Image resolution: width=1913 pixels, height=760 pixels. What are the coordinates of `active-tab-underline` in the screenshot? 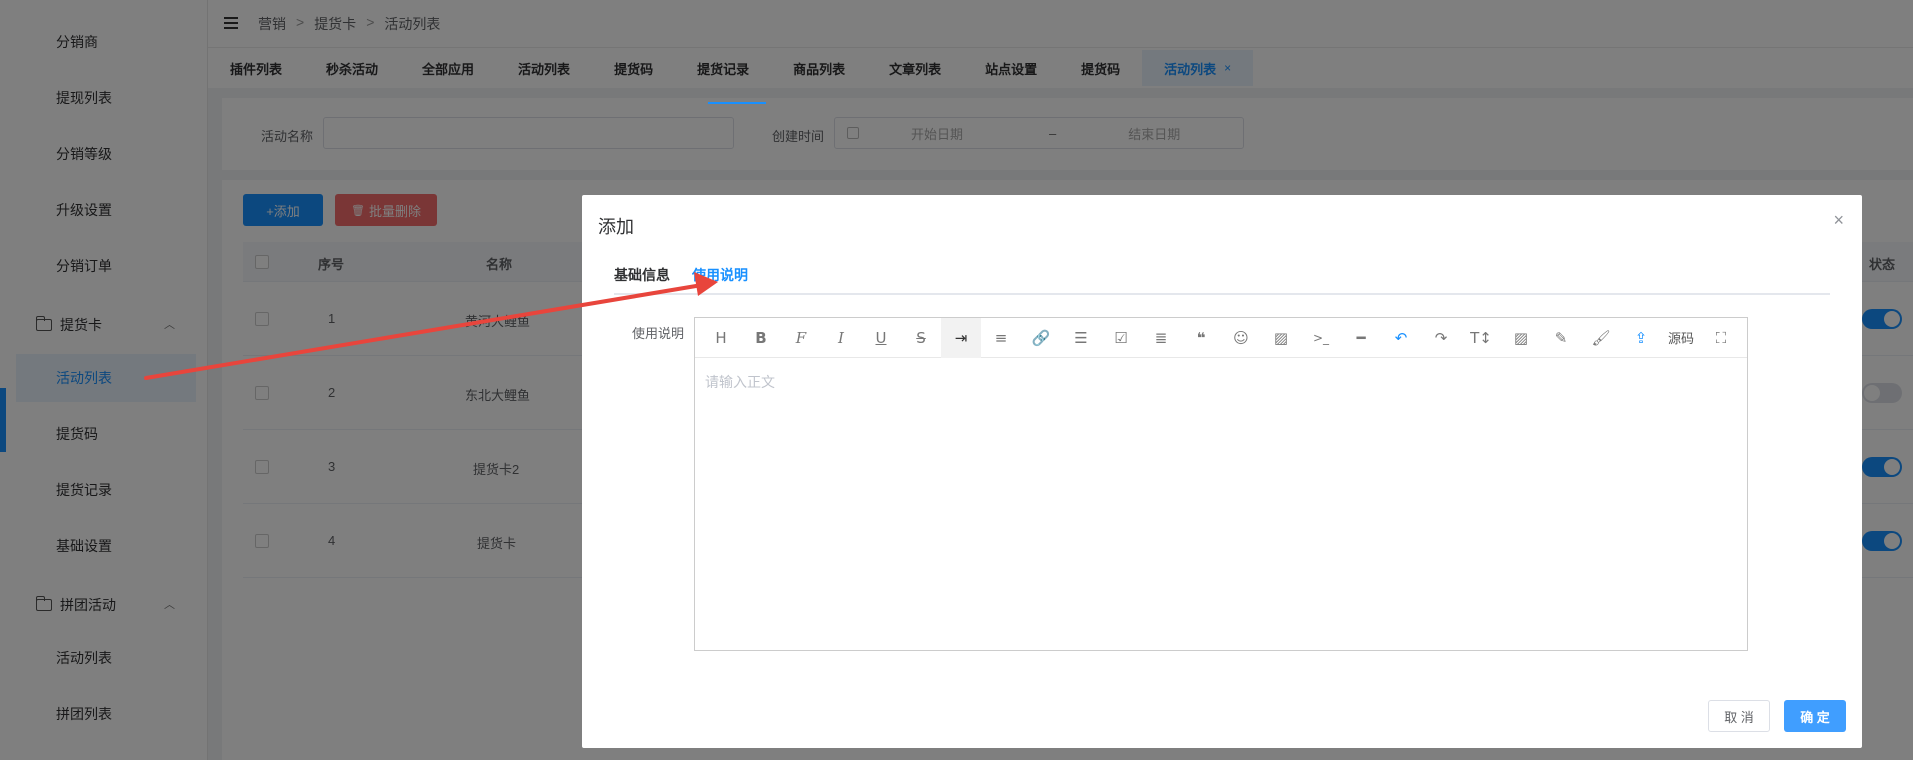 It's located at (737, 103).